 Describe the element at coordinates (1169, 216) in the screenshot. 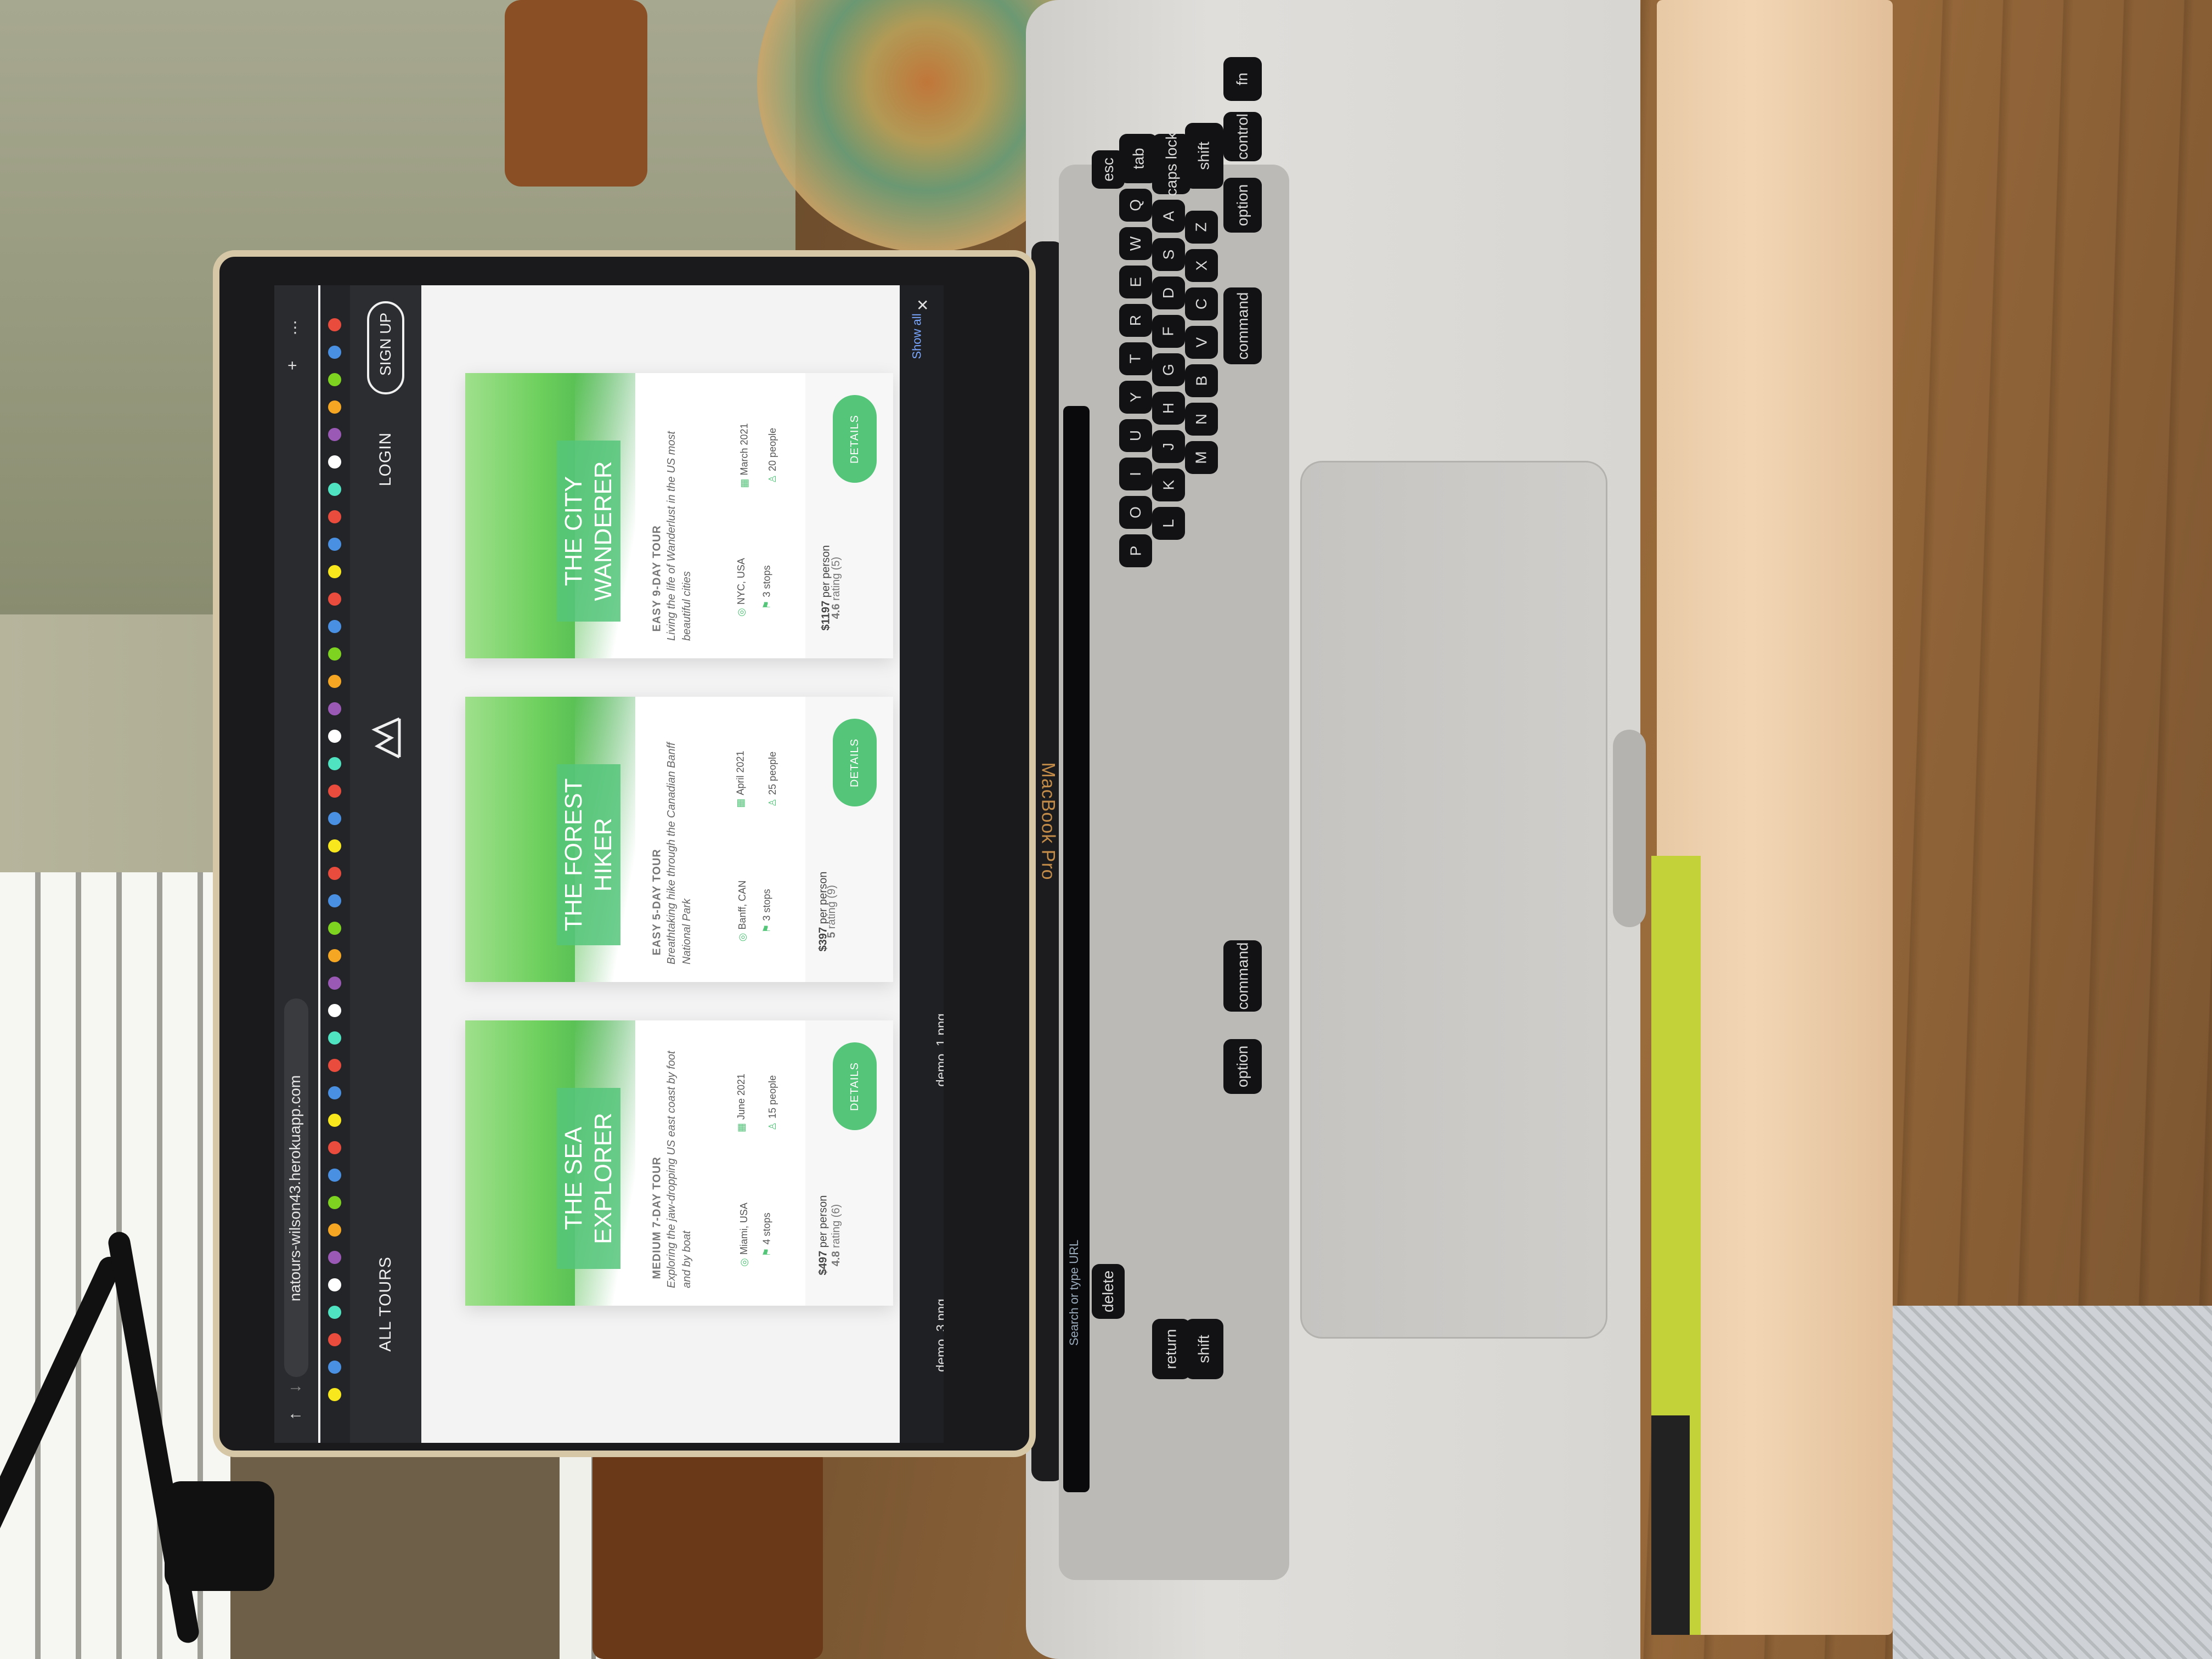

I see `keyboard-key: A` at that location.